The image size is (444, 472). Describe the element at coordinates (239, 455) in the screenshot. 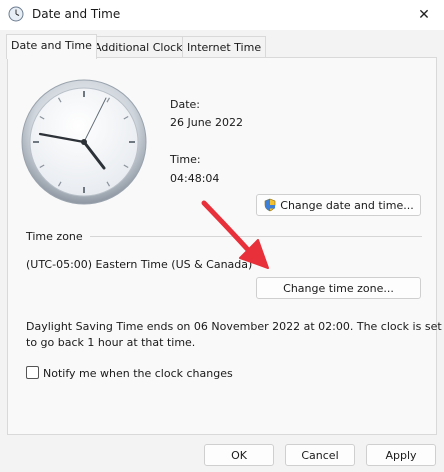

I see `ok-button: OK` at that location.